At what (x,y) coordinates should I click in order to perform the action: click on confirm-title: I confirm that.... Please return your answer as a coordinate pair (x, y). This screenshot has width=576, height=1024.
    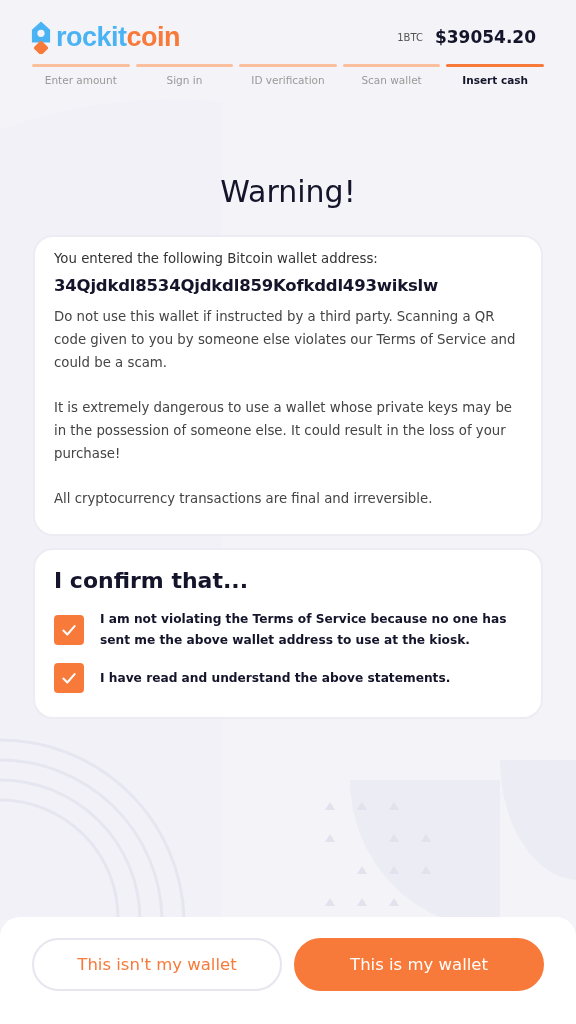
    Looking at the image, I should click on (151, 580).